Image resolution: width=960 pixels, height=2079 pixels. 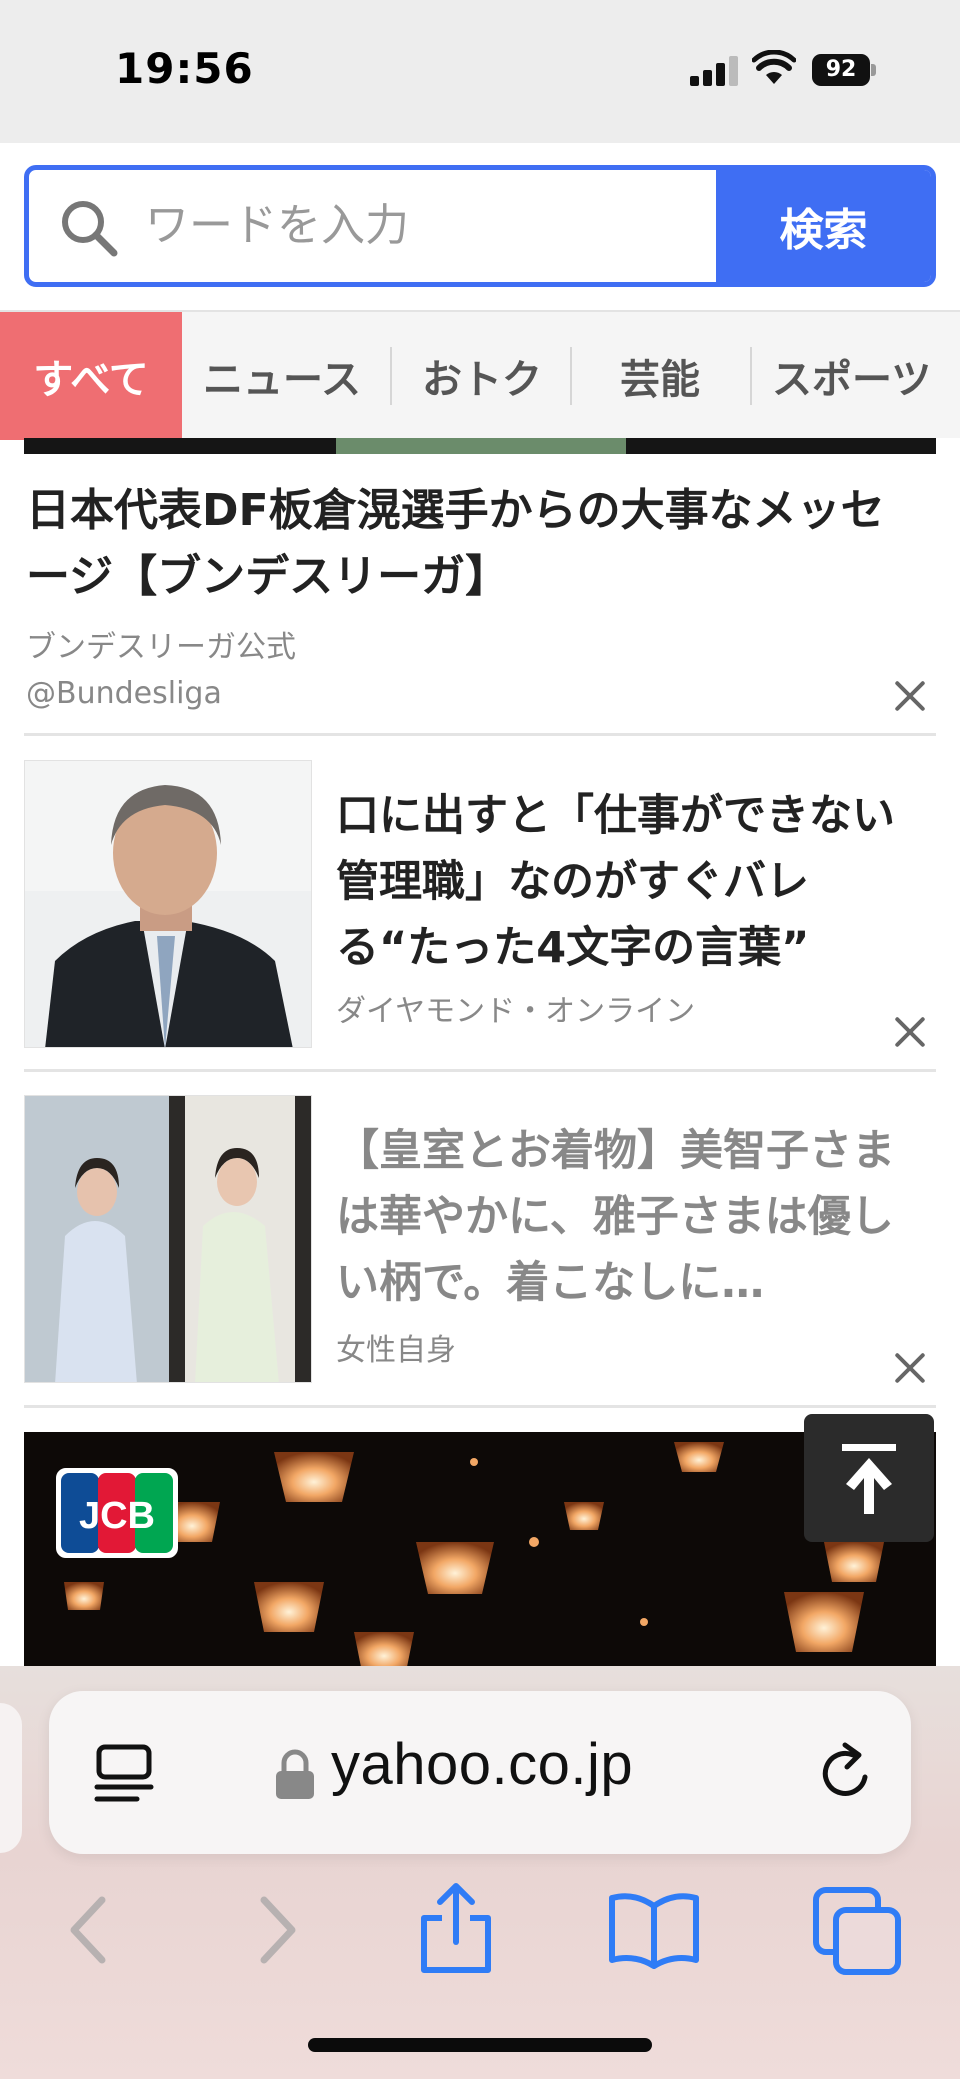 What do you see at coordinates (124, 1773) in the screenshot?
I see `reader-mode-icon` at bounding box center [124, 1773].